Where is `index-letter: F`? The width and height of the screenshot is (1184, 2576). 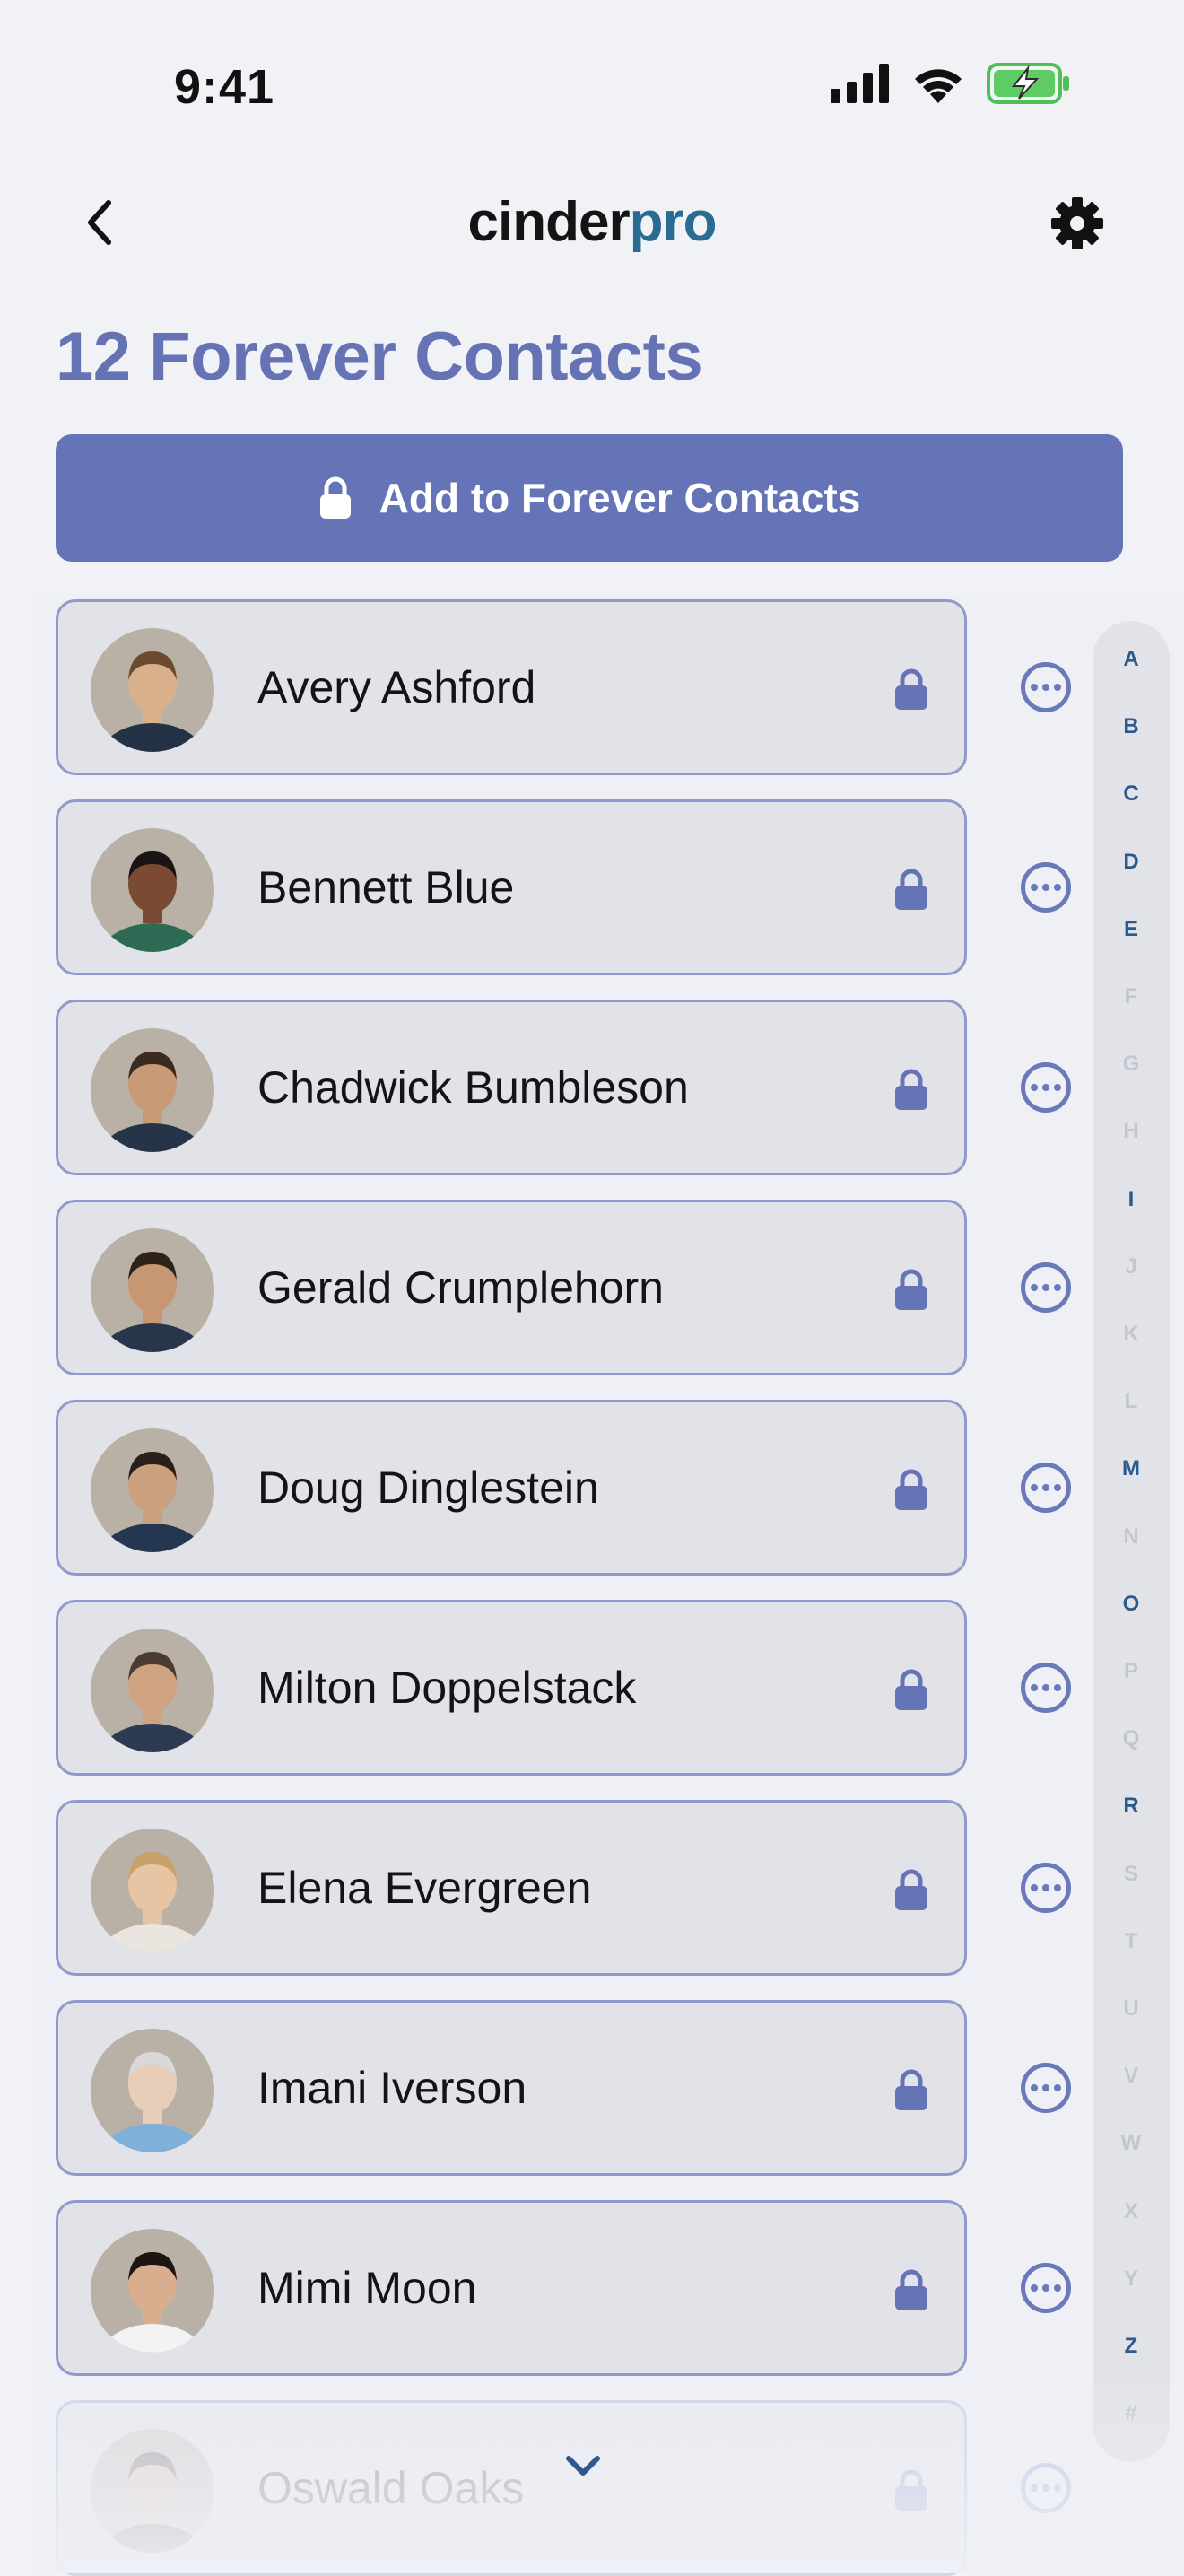
index-letter: F is located at coordinates (1131, 997).